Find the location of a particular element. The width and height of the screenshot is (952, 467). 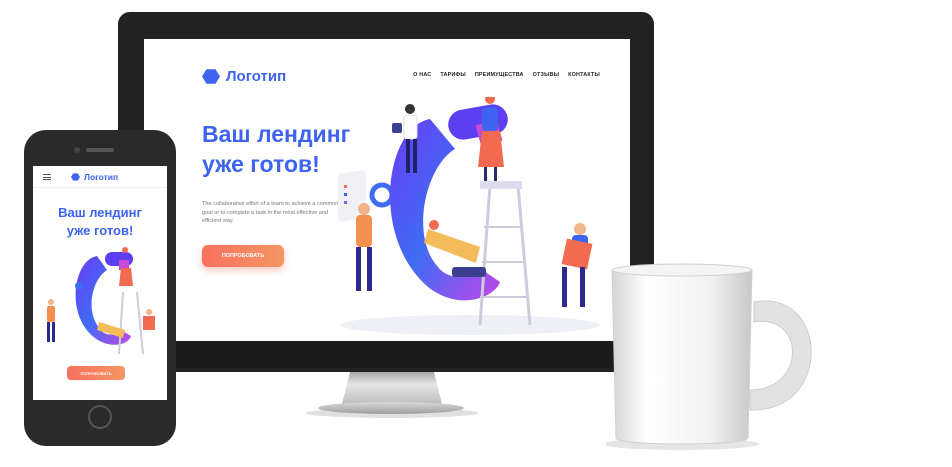

mobile-logo: Логотип is located at coordinates (94, 177).